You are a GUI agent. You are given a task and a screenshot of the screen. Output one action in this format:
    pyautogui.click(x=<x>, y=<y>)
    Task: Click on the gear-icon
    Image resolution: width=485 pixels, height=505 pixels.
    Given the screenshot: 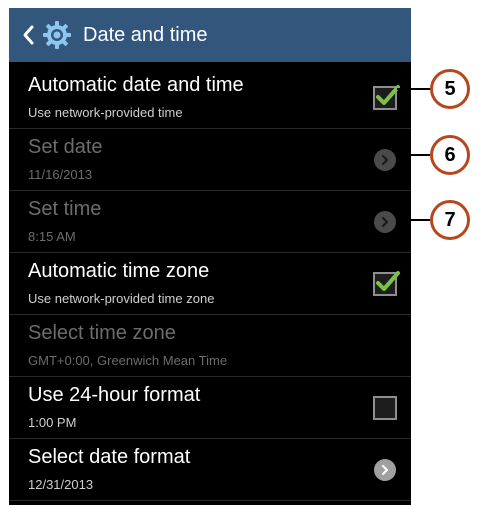 What is the action you would take?
    pyautogui.click(x=57, y=35)
    